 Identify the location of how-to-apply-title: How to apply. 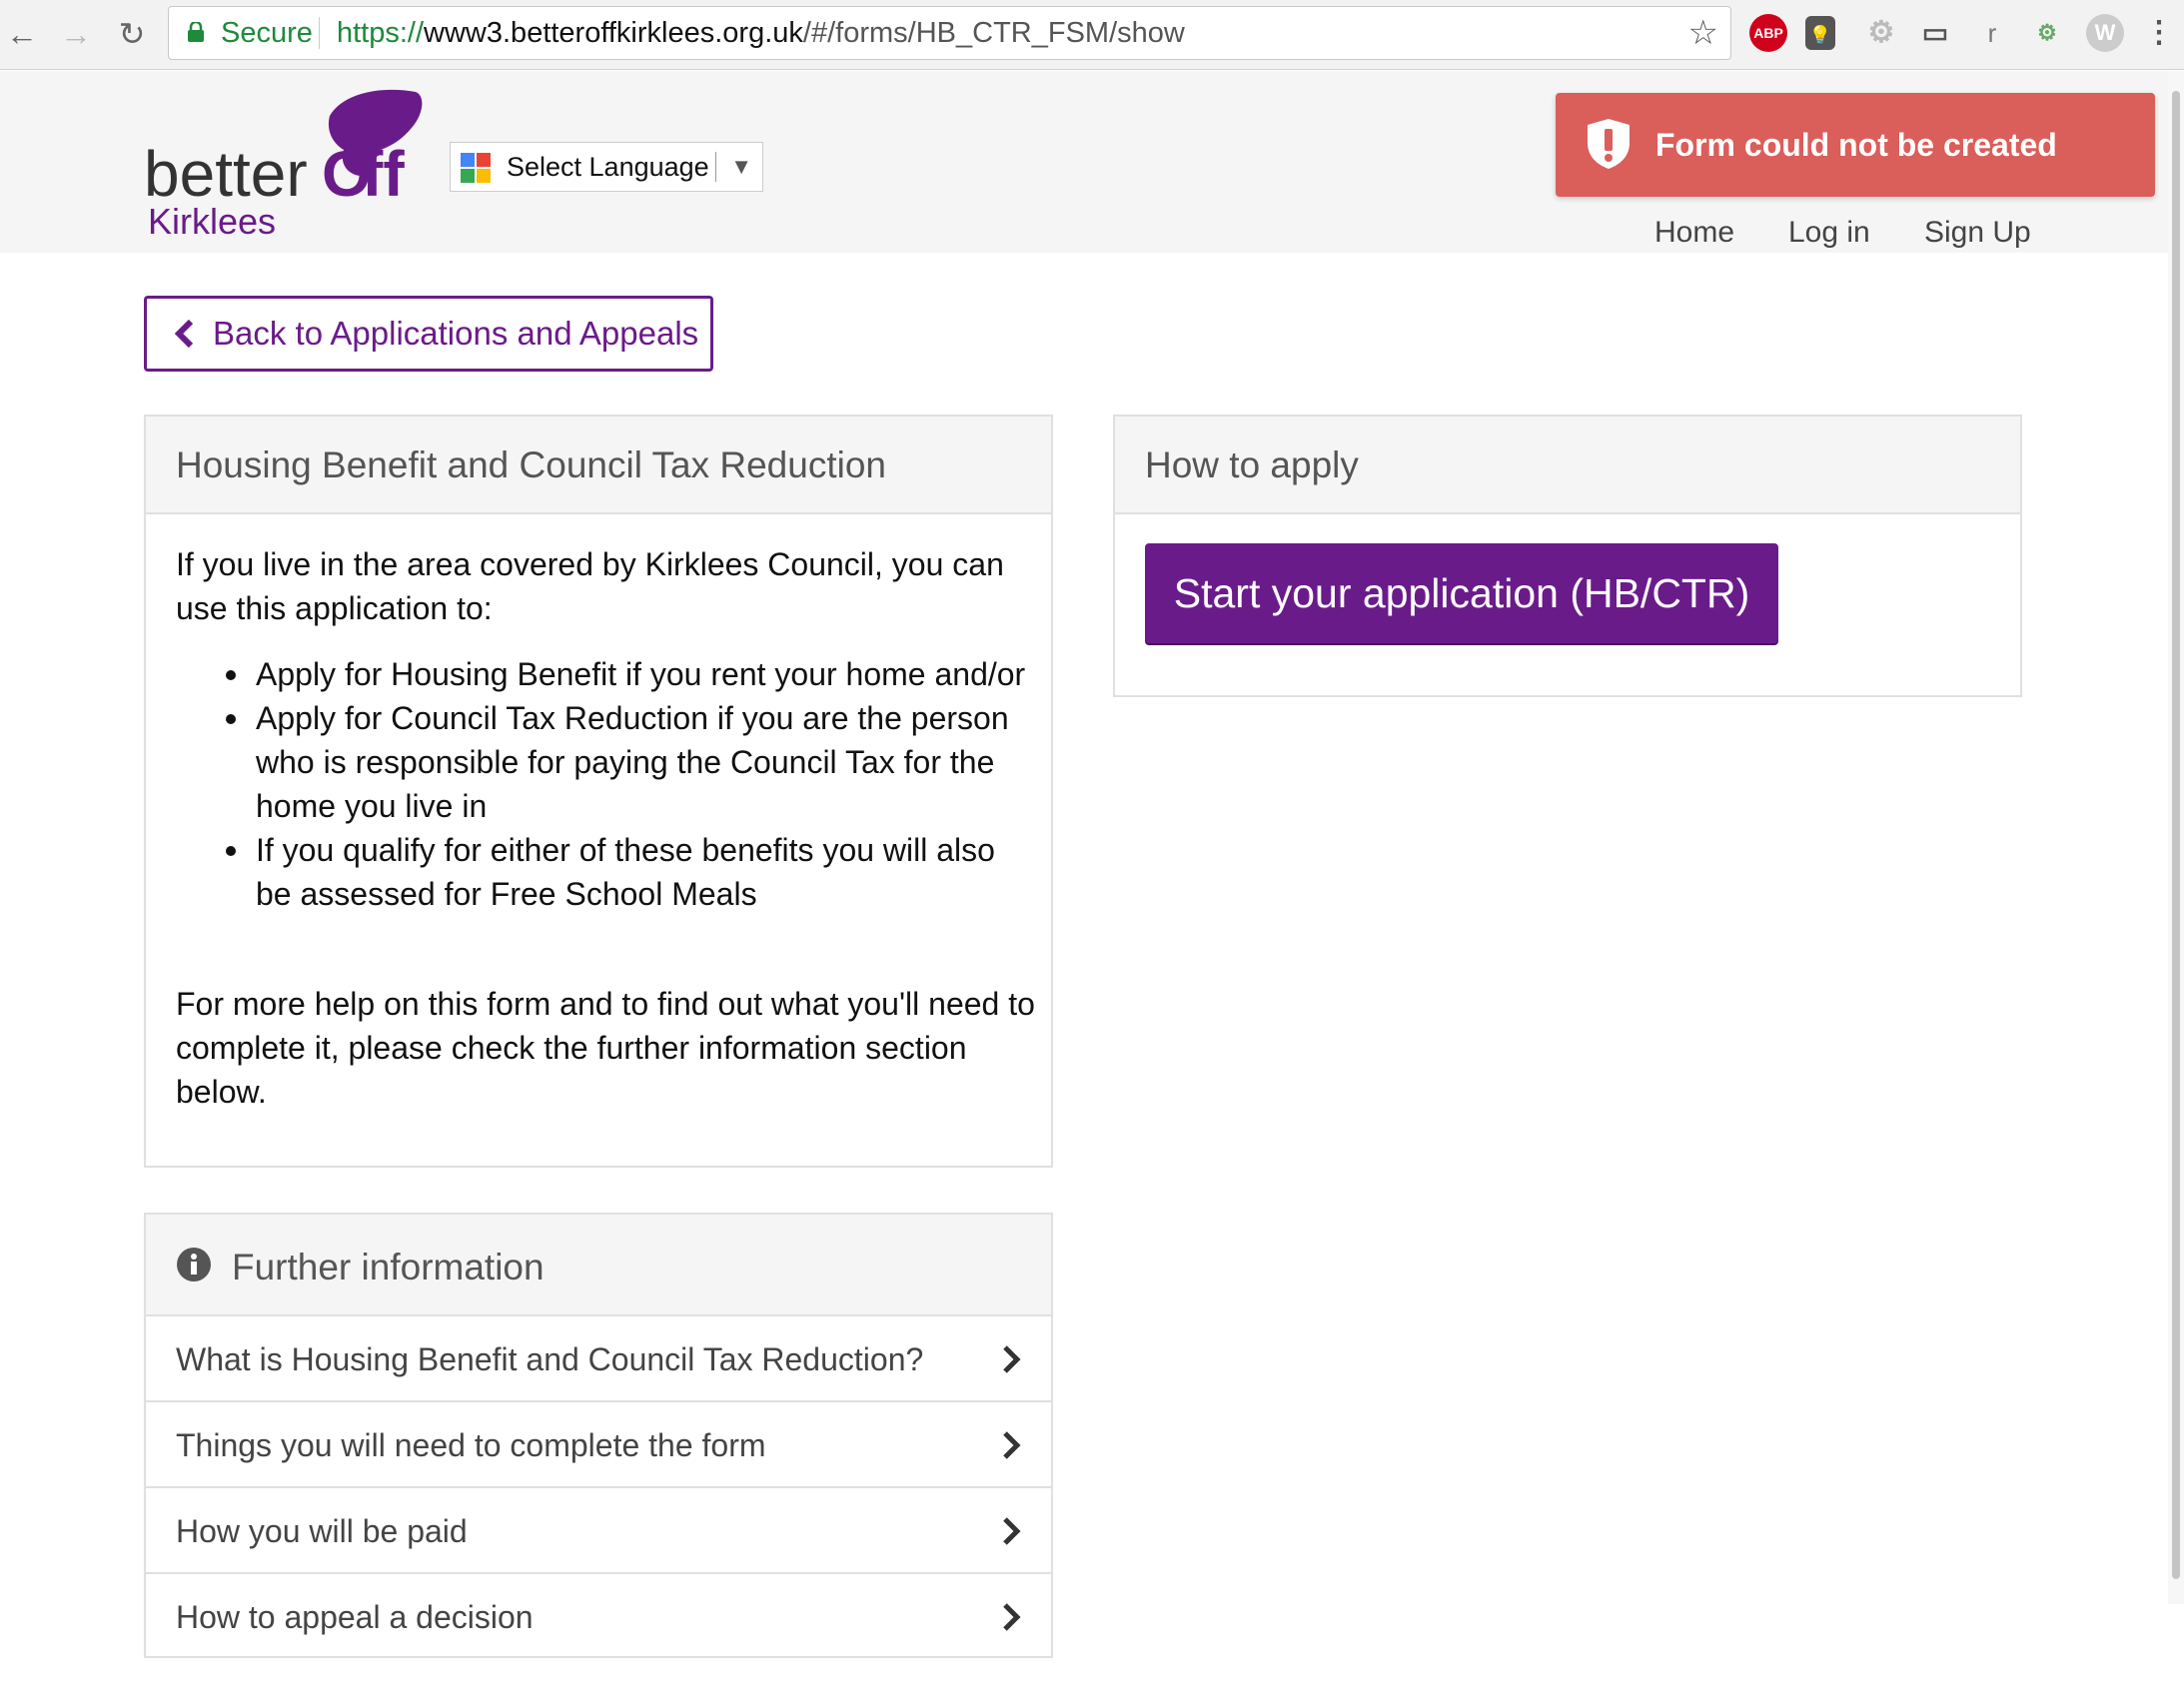
(1252, 464).